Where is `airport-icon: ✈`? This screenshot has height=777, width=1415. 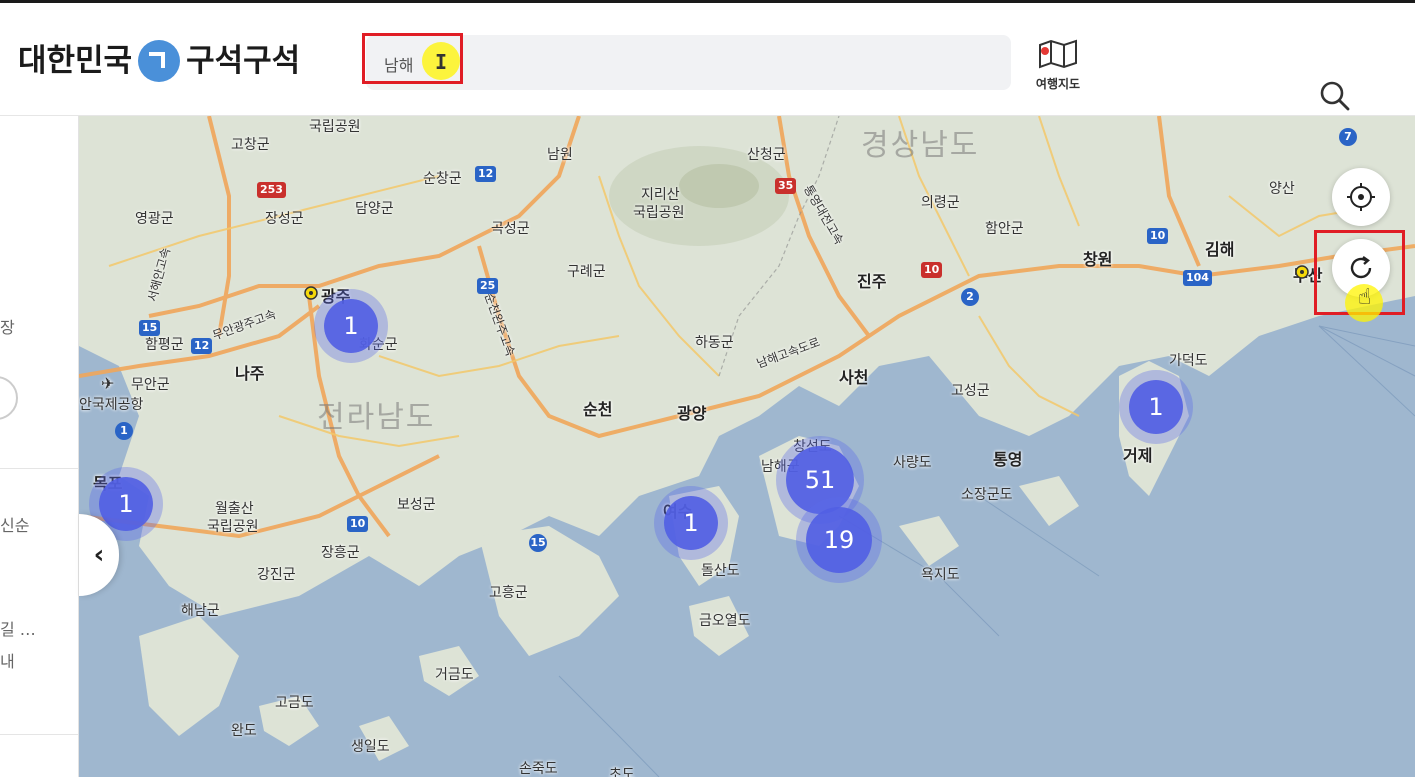 airport-icon: ✈ is located at coordinates (108, 383).